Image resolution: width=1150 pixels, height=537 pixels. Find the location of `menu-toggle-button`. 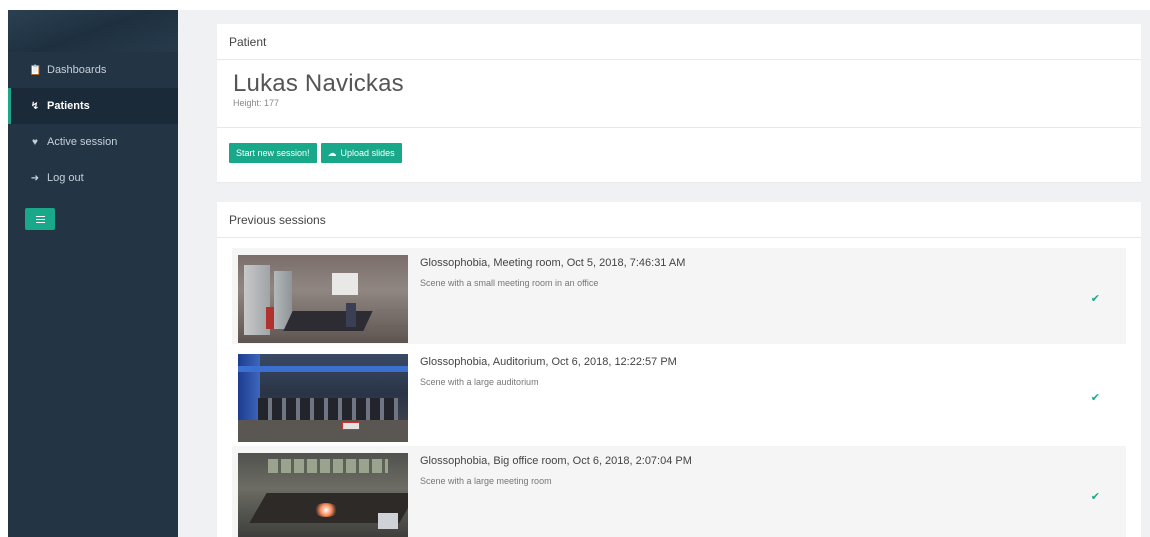

menu-toggle-button is located at coordinates (40, 219).